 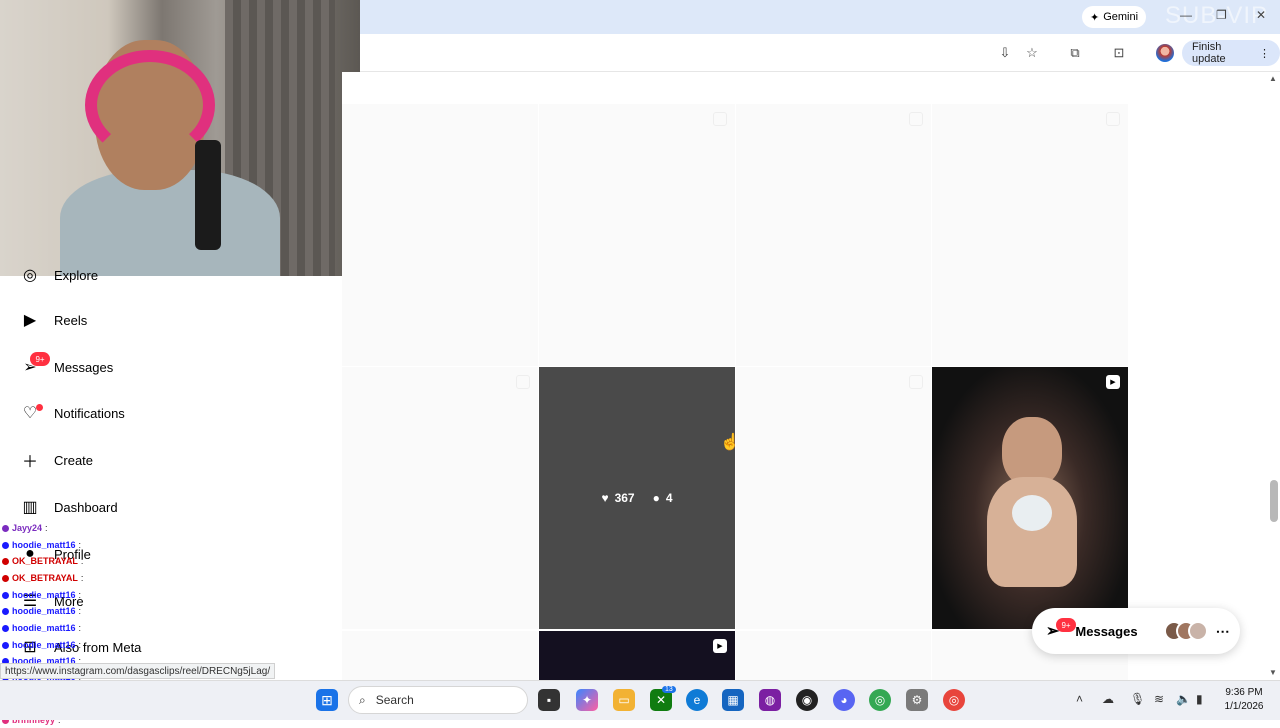 I want to click on maximize-button: ❐, so click(x=1221, y=15).